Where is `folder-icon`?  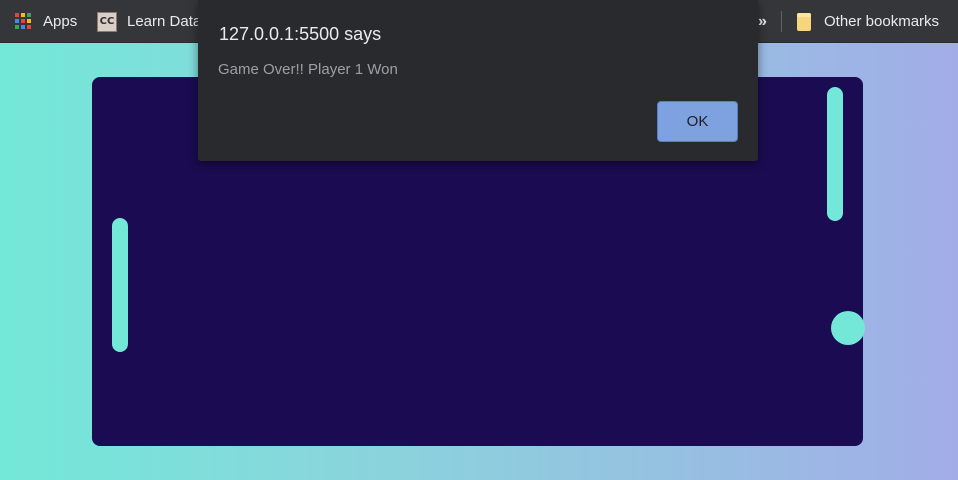
folder-icon is located at coordinates (804, 21).